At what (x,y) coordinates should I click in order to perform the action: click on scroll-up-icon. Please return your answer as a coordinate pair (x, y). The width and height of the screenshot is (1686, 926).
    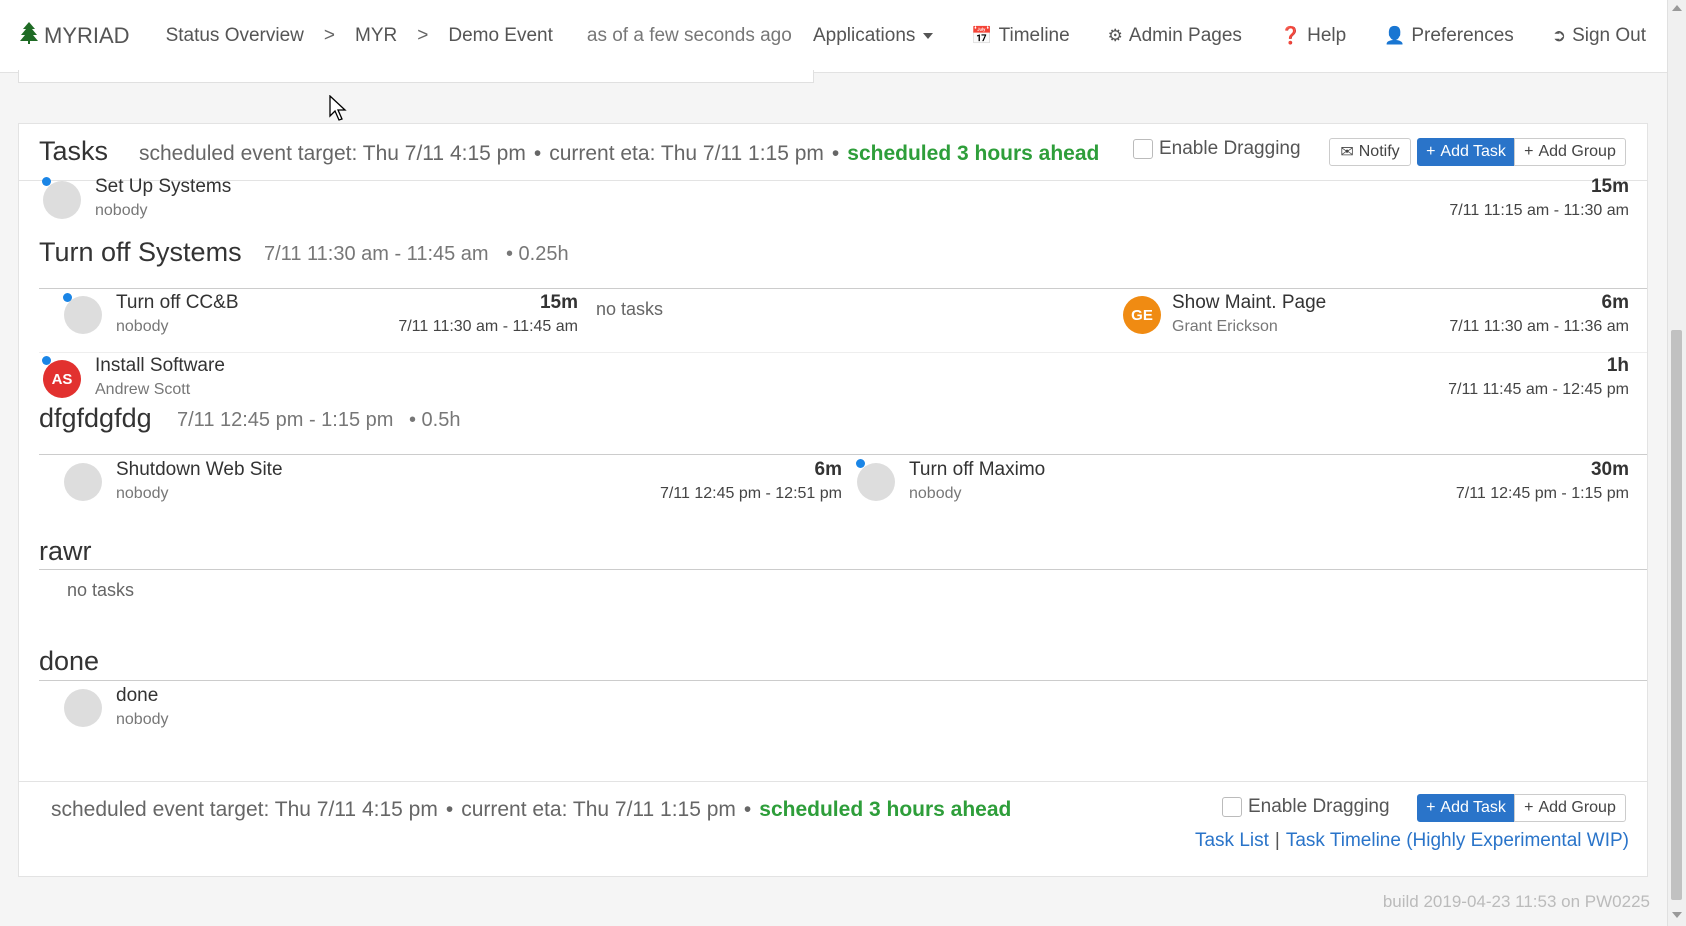
    Looking at the image, I should click on (1677, 8).